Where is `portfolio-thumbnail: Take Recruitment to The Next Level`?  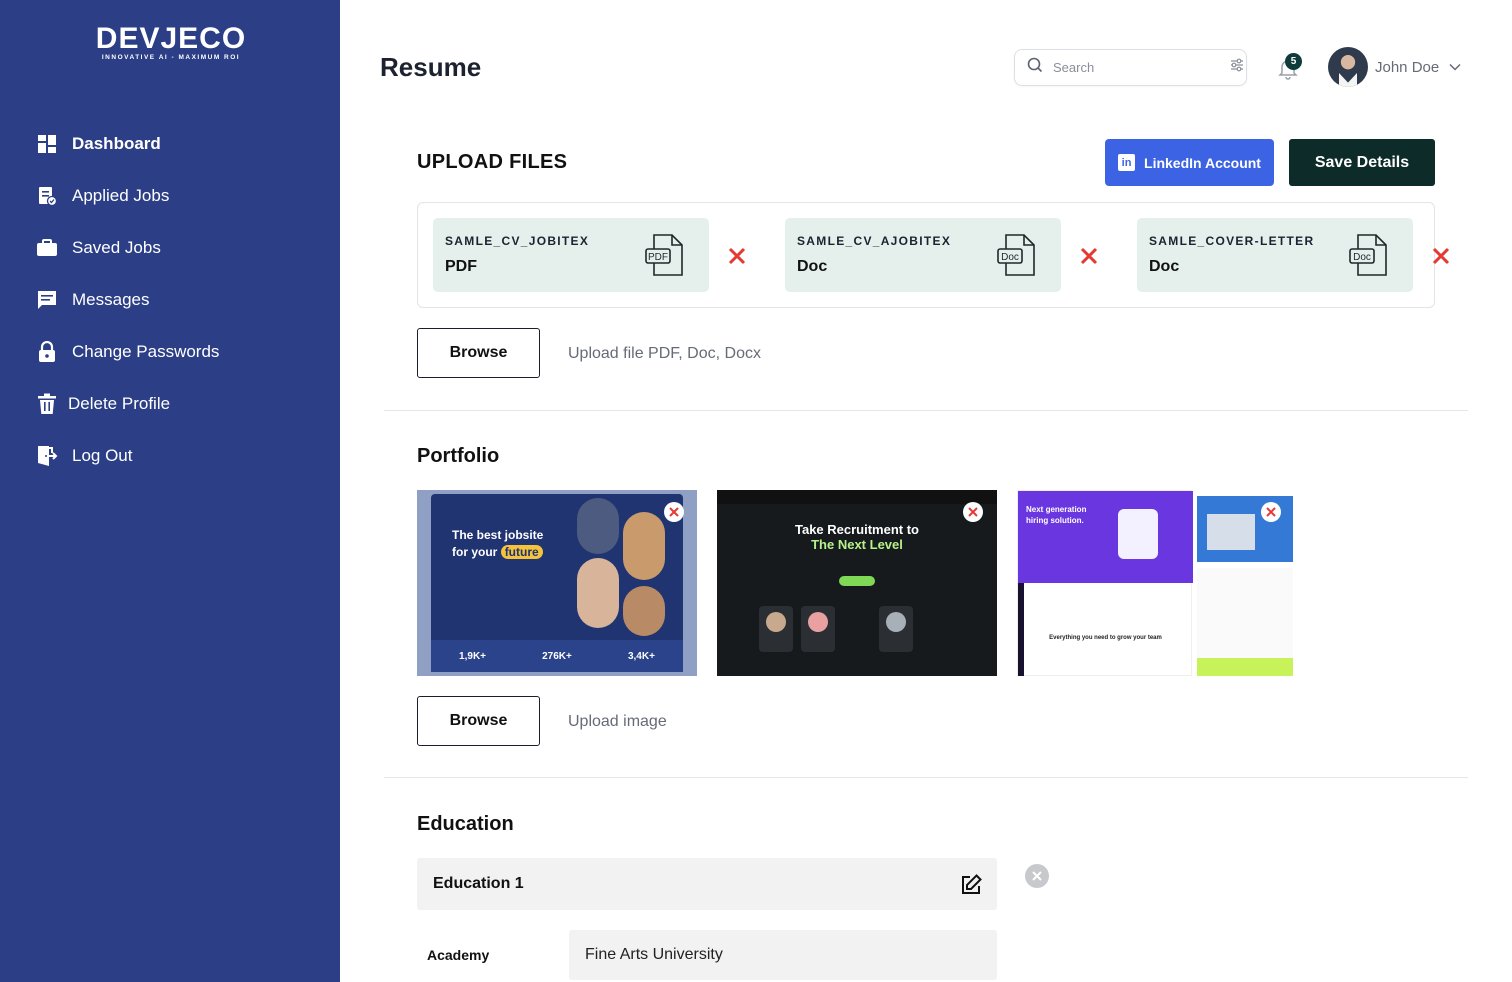
portfolio-thumbnail: Take Recruitment to The Next Level is located at coordinates (857, 583).